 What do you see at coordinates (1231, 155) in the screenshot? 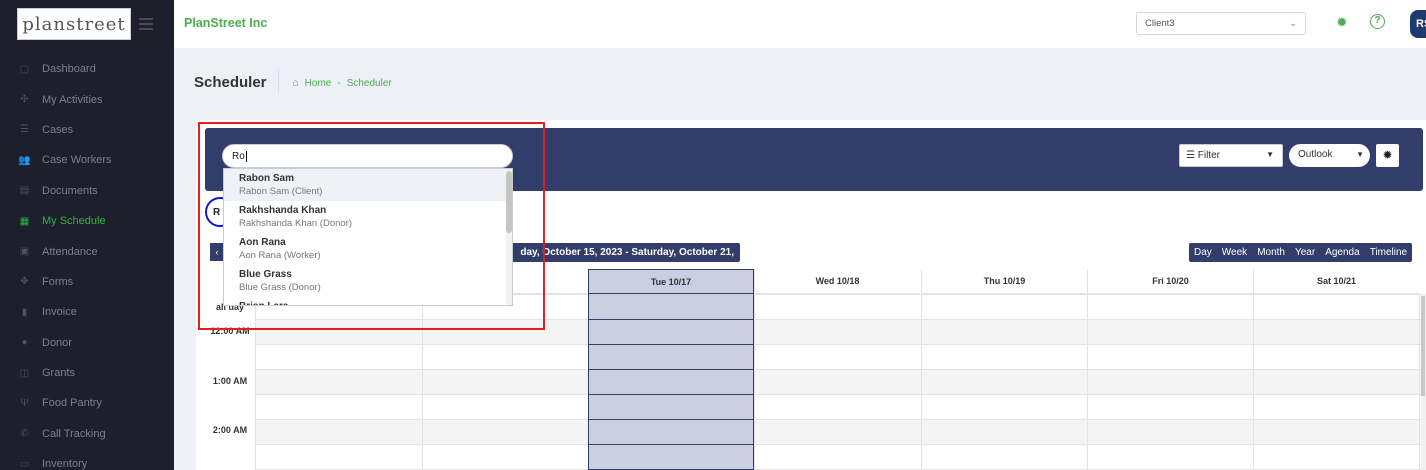
I see `filter-select: ☰ Filter ▼` at bounding box center [1231, 155].